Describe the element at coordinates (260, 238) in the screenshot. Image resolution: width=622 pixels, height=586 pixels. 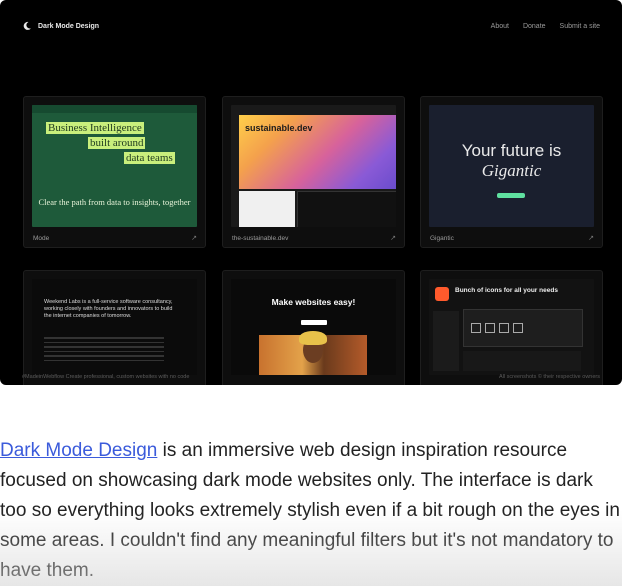
I see `card-title: the-sustainable.dev` at that location.